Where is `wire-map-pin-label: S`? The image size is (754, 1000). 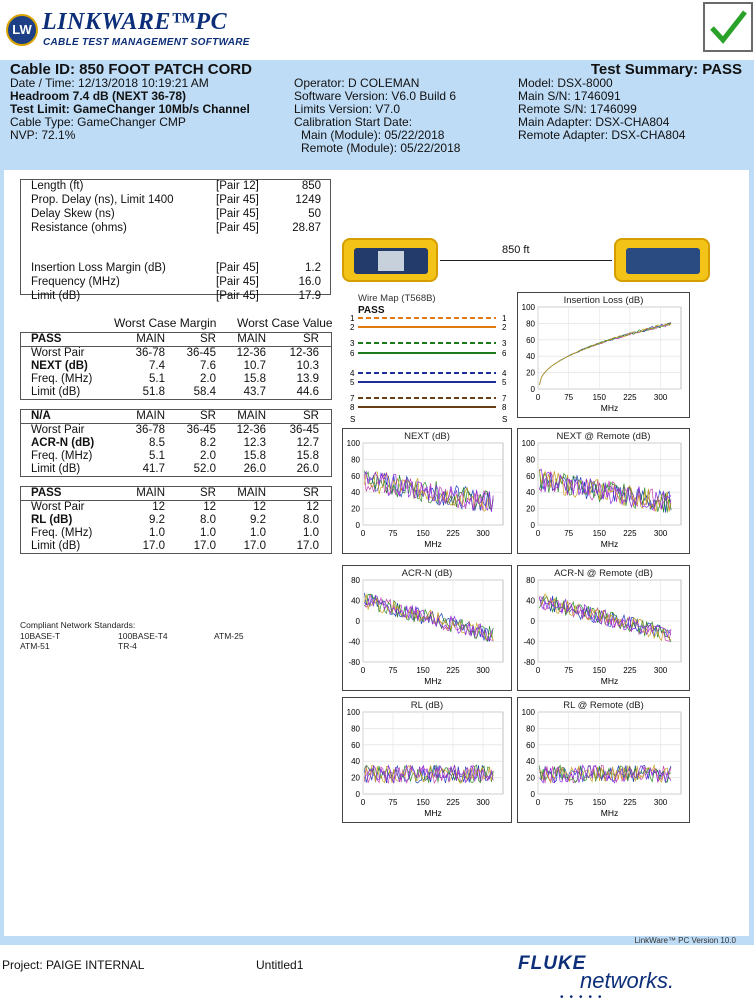 wire-map-pin-label: S is located at coordinates (504, 419).